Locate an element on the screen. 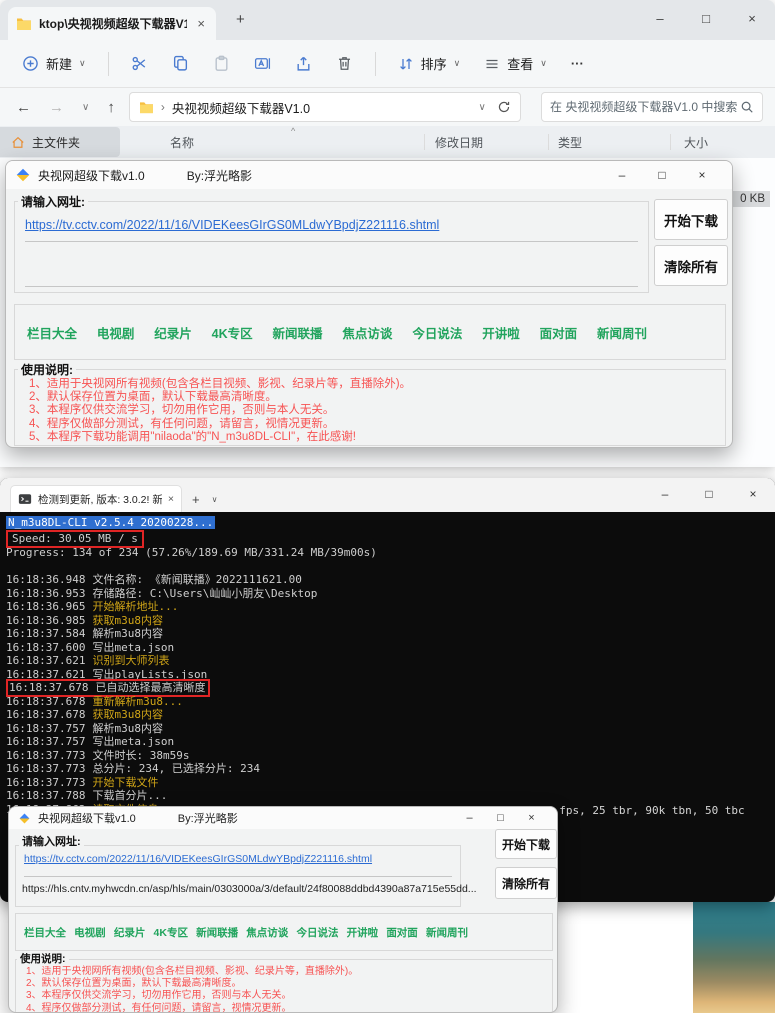 This screenshot has height=1013, width=775. log-message: 总分片: 234, 已选择分片: 234 is located at coordinates (176, 768).